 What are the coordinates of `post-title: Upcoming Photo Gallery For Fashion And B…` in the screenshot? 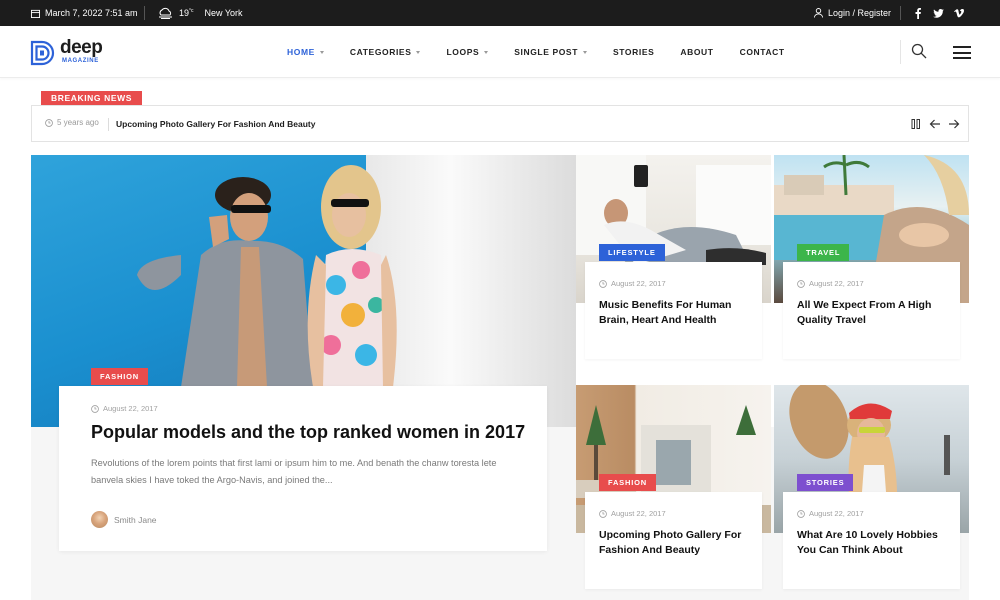 It's located at (679, 543).